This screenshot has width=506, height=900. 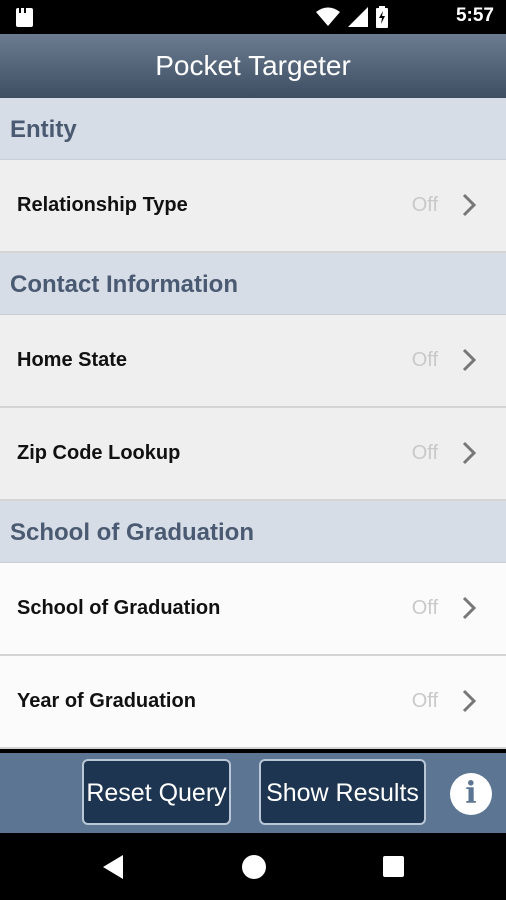 What do you see at coordinates (253, 609) in the screenshot?
I see `row-school-of-graduation: School of Graduation Off` at bounding box center [253, 609].